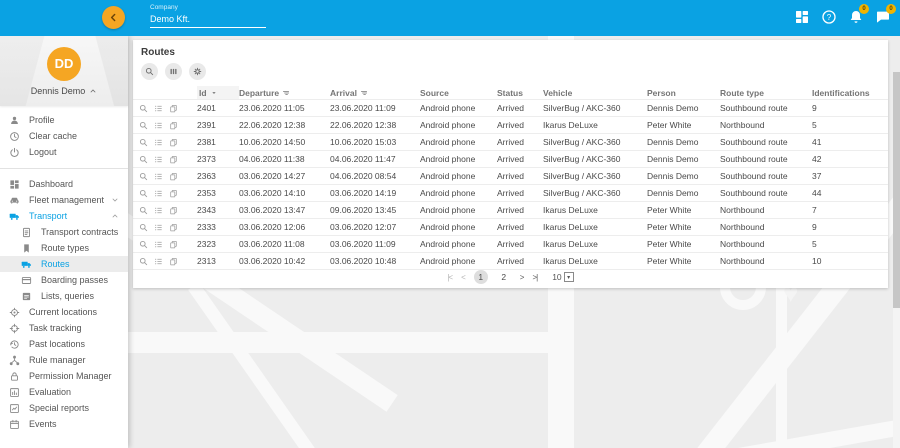 Image resolution: width=900 pixels, height=448 pixels. What do you see at coordinates (64, 312) in the screenshot?
I see `sidebar-item-current-locations: Current locations` at bounding box center [64, 312].